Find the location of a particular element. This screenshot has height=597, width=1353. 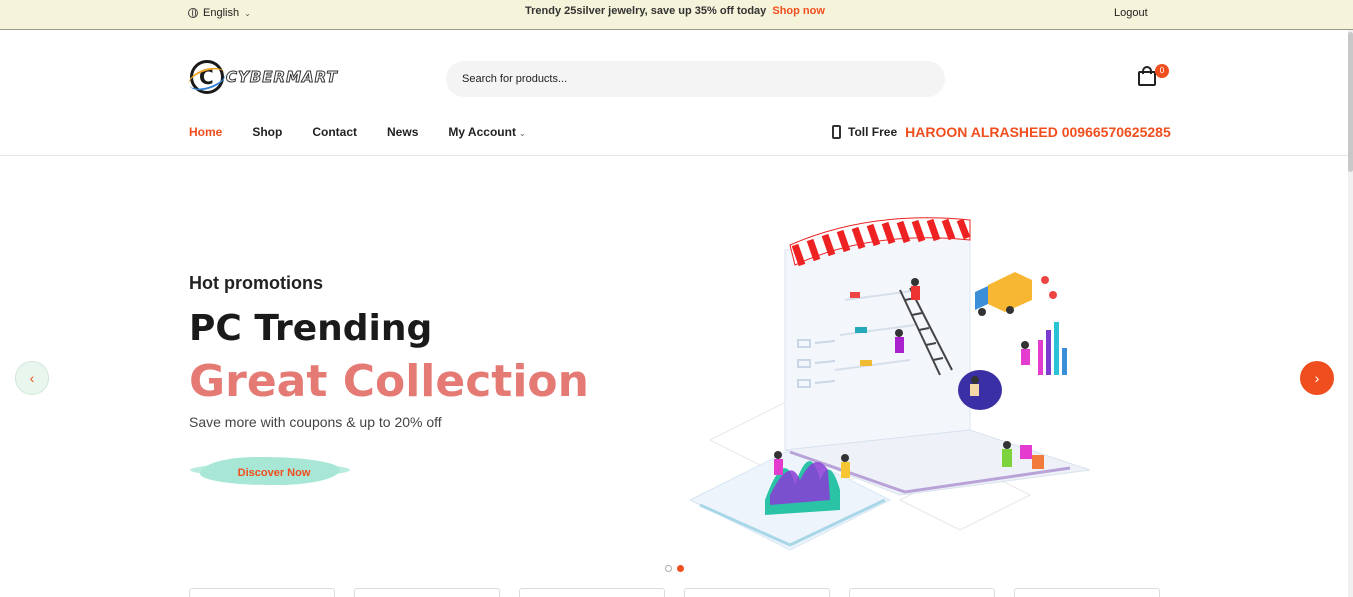

arrow-right-icon: › is located at coordinates (1317, 378).